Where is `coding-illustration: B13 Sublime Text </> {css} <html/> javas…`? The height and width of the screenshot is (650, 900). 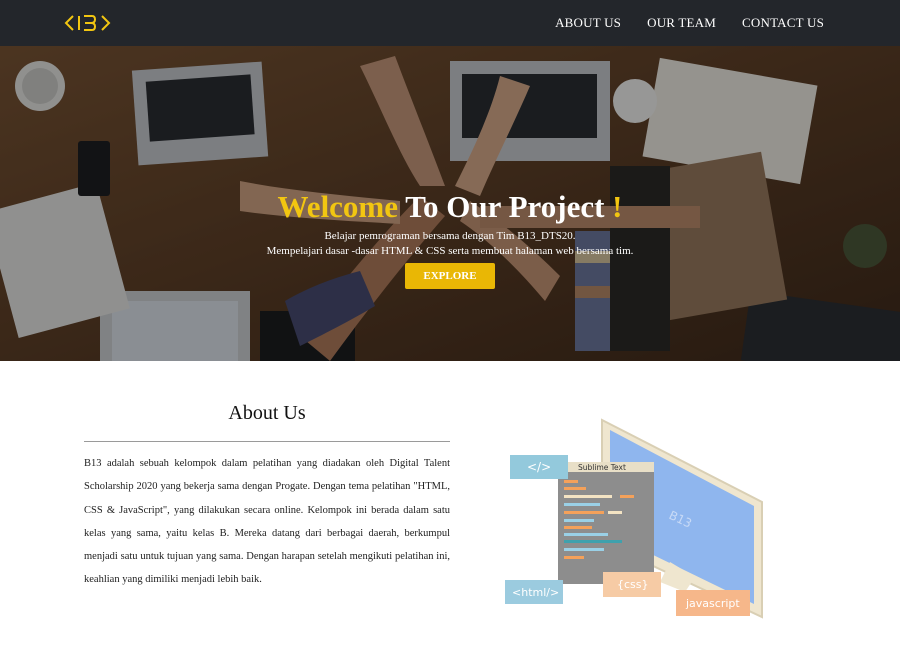
coding-illustration: B13 Sublime Text </> {css} <html/> javas… is located at coordinates (634, 518).